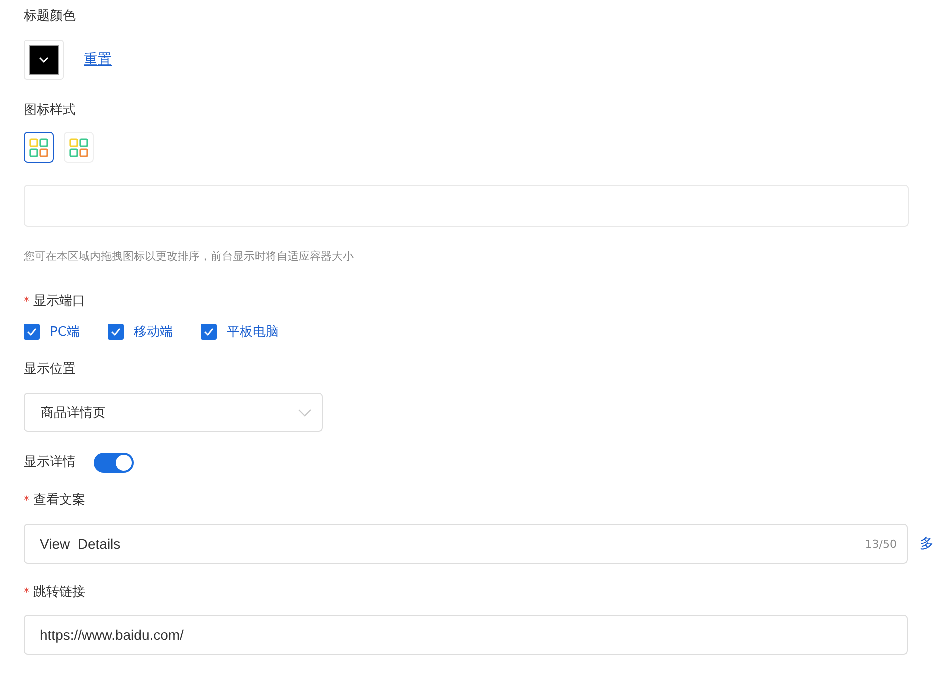 The height and width of the screenshot is (687, 943). I want to click on hint-text: 您可在本区域内拖拽图标以更改排序，前台显示时将自适应容器大小, so click(189, 256).